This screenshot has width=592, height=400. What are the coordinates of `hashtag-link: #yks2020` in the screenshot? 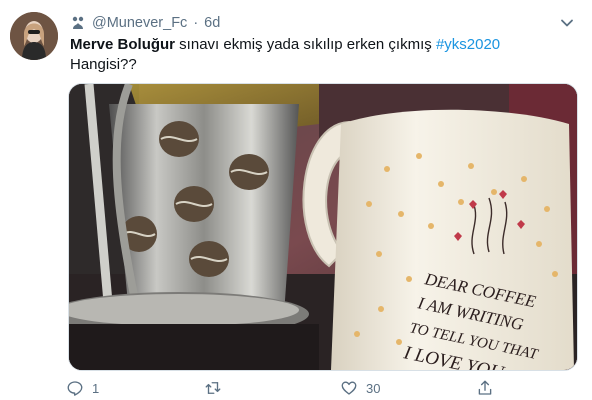 It's located at (468, 44).